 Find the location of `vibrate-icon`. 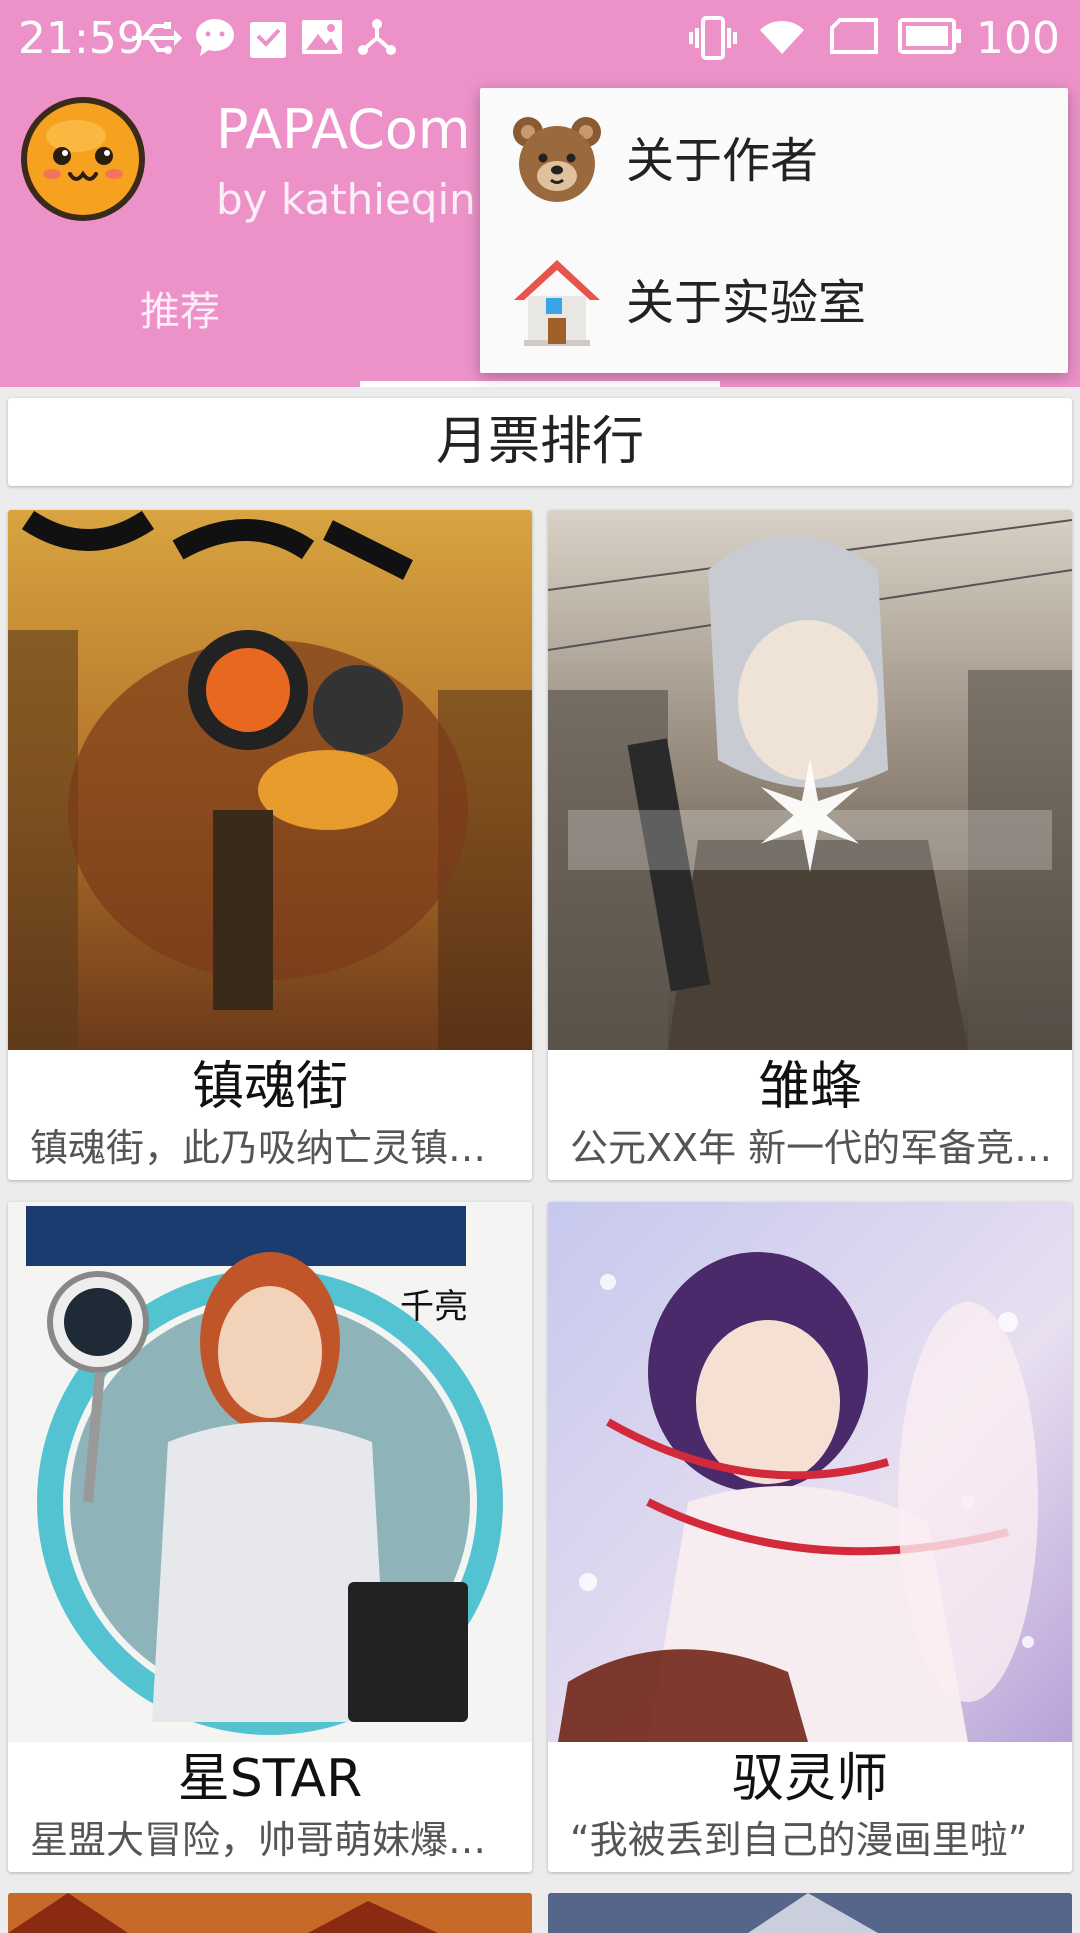

vibrate-icon is located at coordinates (713, 38).